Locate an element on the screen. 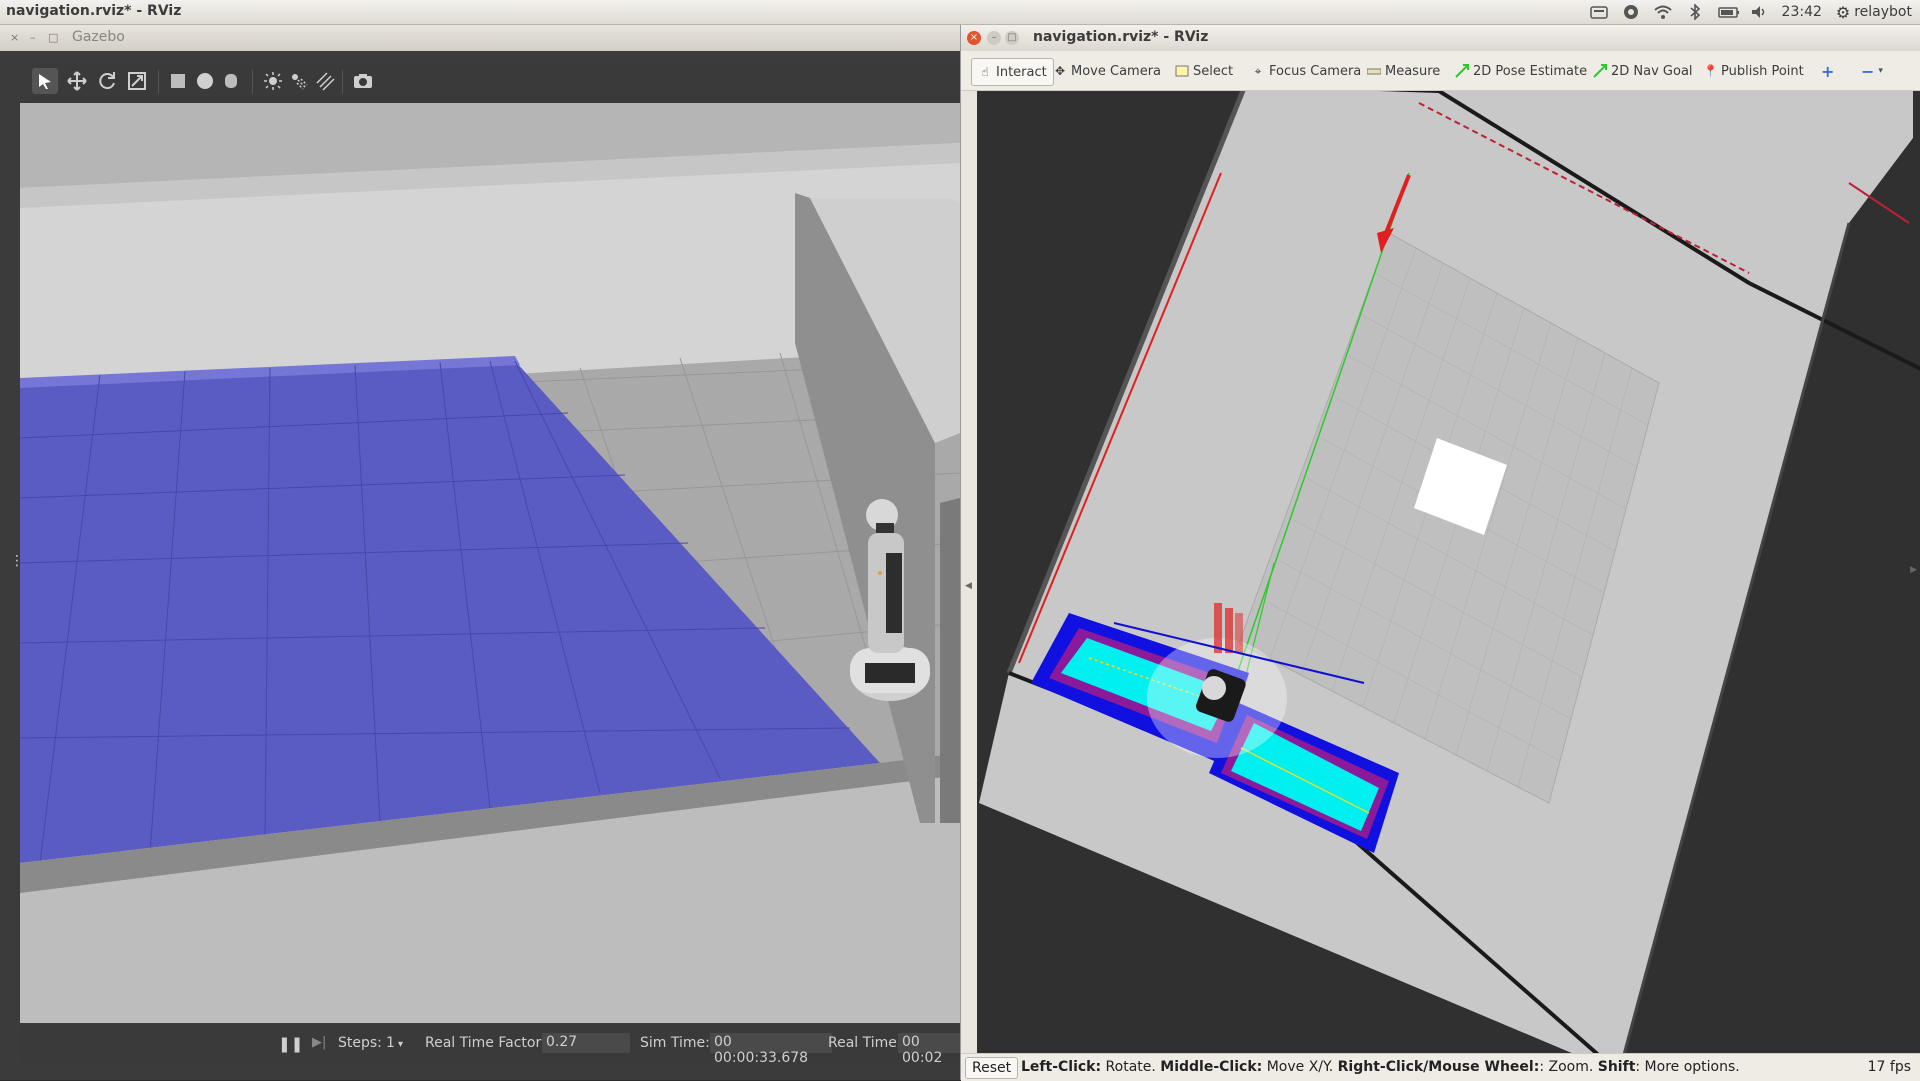 The image size is (1920, 1081). tool-publish-point: 📍 Publish Point is located at coordinates (1753, 71).